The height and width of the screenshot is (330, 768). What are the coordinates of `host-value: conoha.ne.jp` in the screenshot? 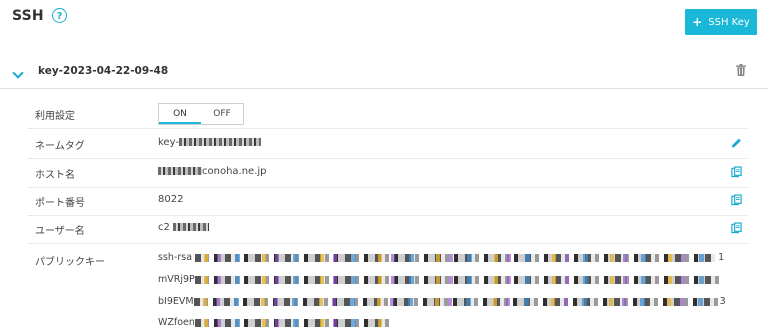 It's located at (212, 171).